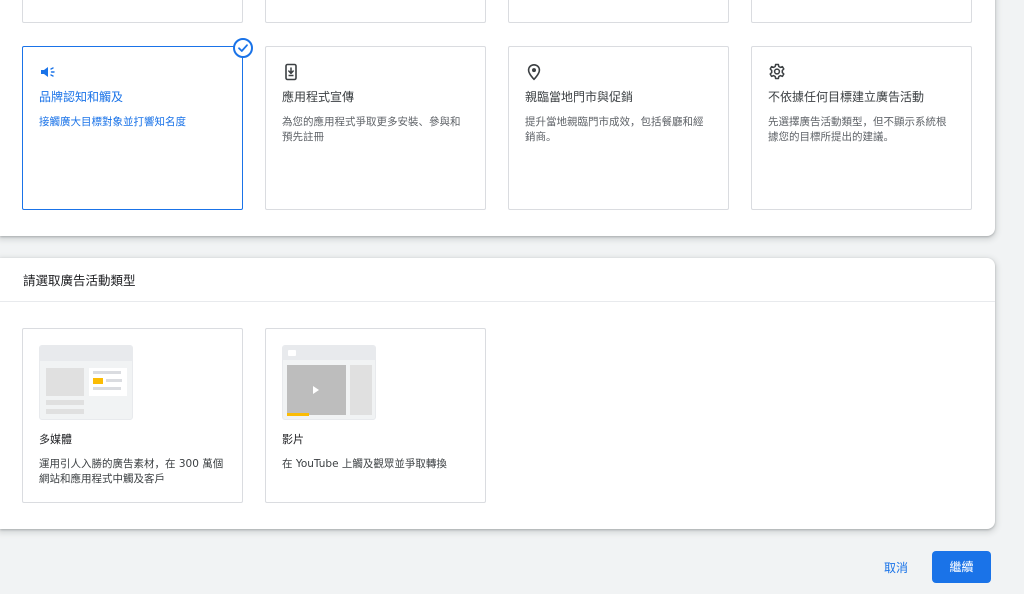 The image size is (1024, 594). Describe the element at coordinates (293, 439) in the screenshot. I see `campaign-type-title: 影片` at that location.